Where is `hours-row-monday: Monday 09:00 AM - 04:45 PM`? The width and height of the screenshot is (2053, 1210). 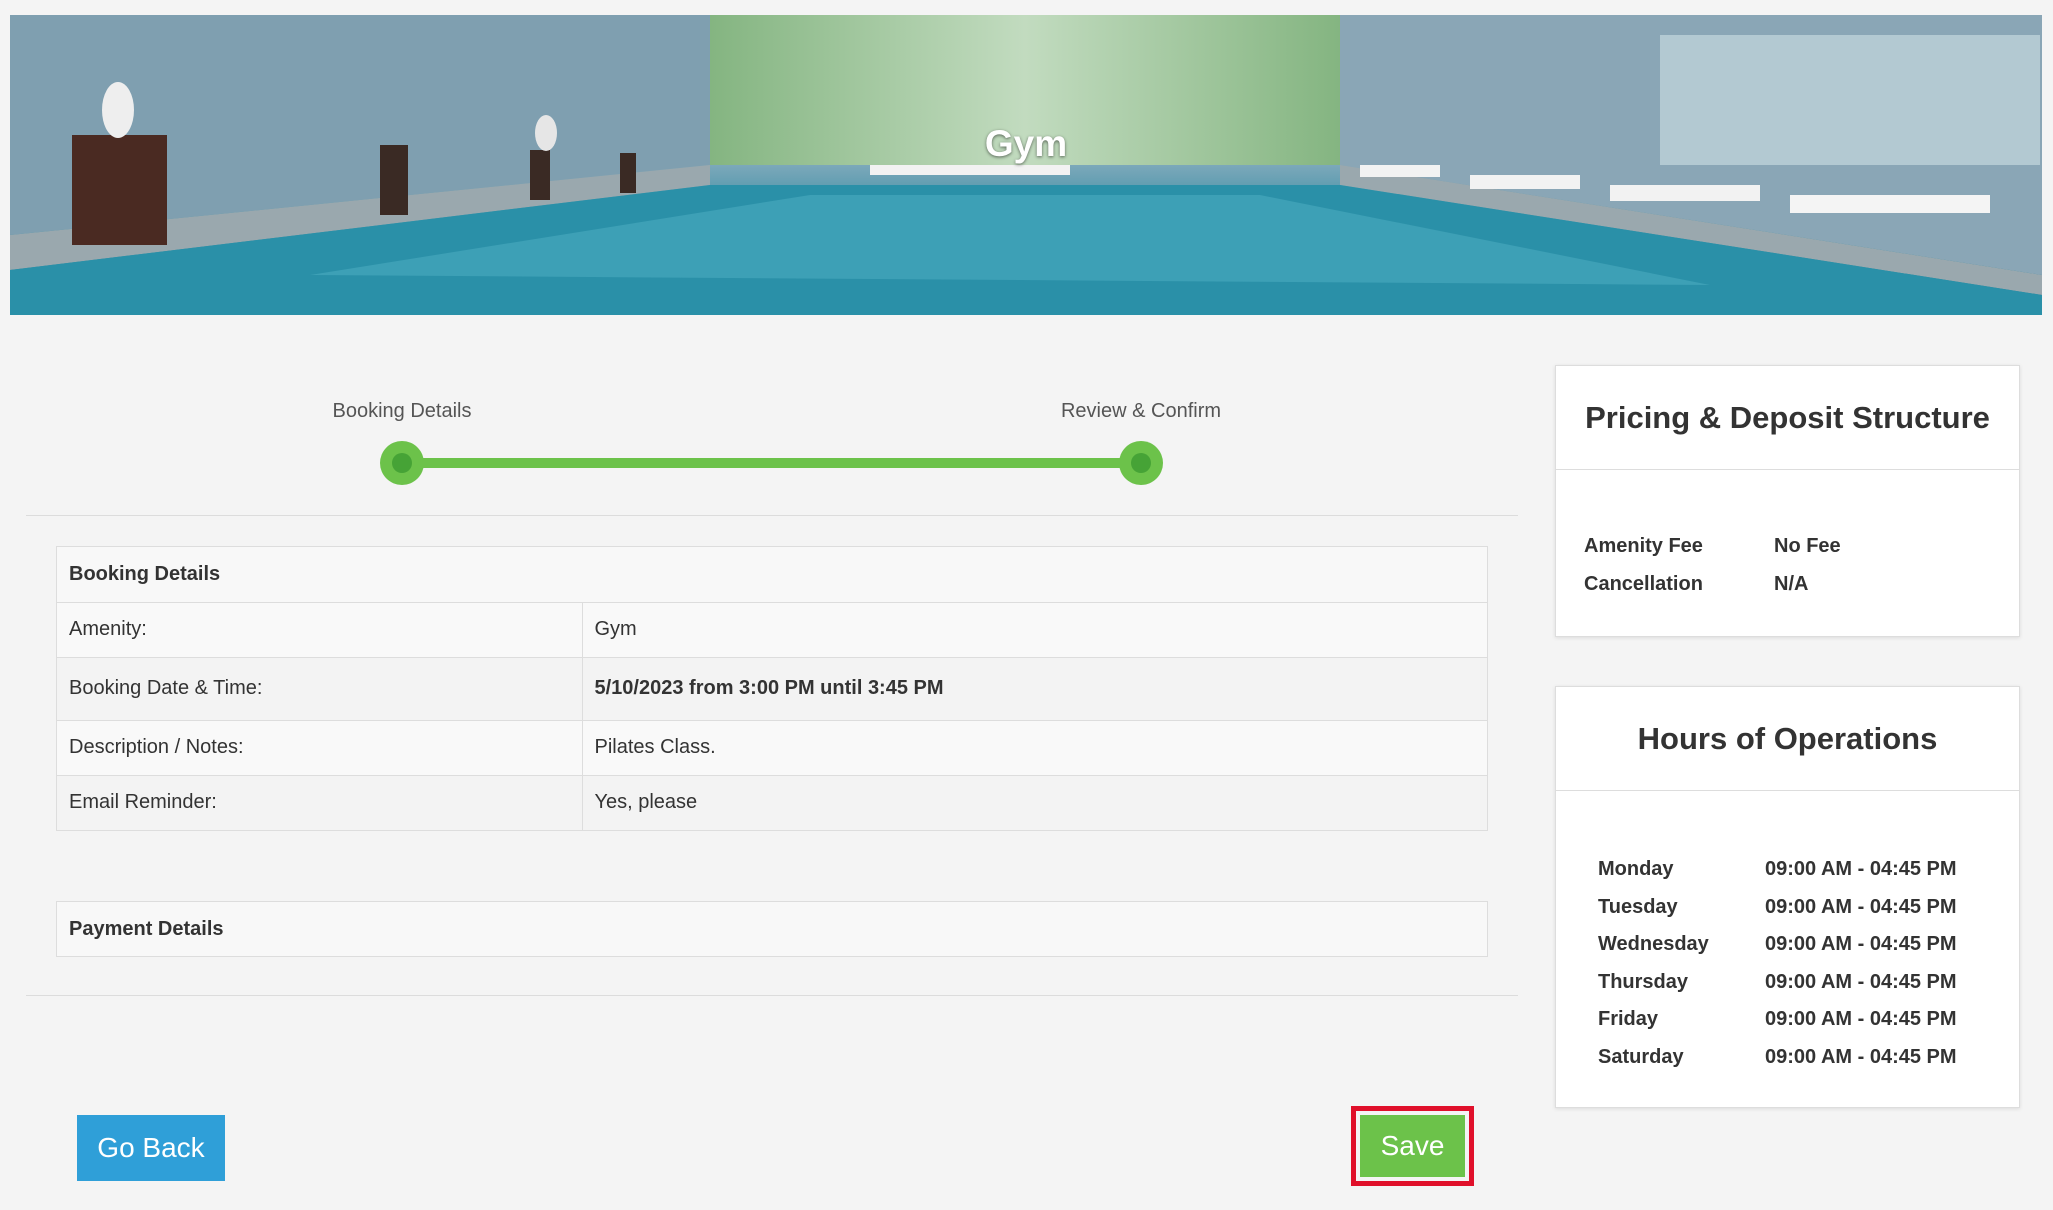
hours-row-monday: Monday 09:00 AM - 04:45 PM is located at coordinates (1808, 870).